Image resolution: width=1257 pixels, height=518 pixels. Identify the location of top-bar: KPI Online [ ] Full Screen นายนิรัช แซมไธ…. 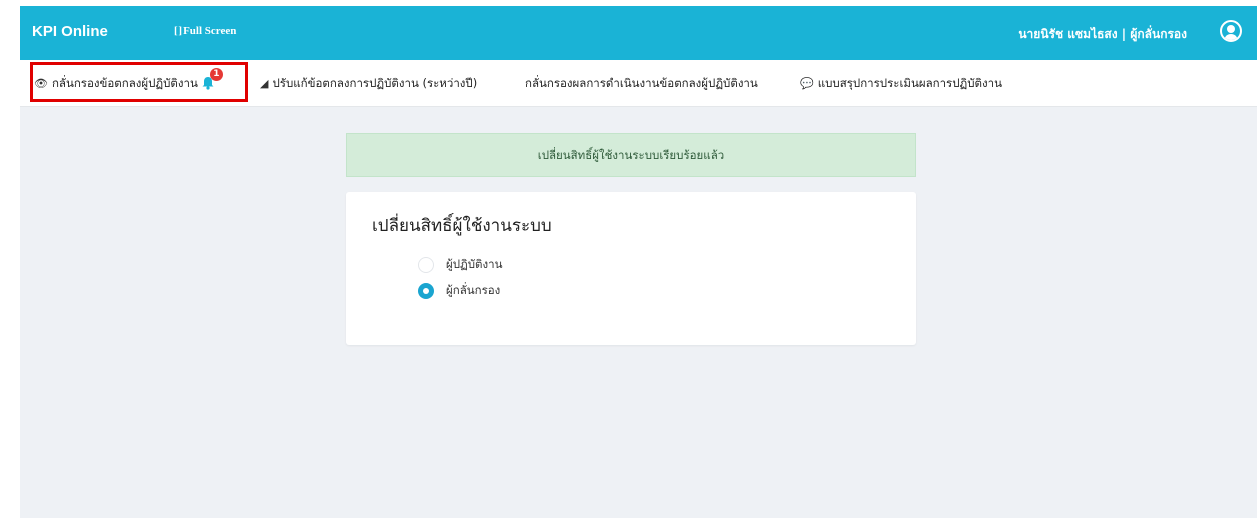
(638, 33).